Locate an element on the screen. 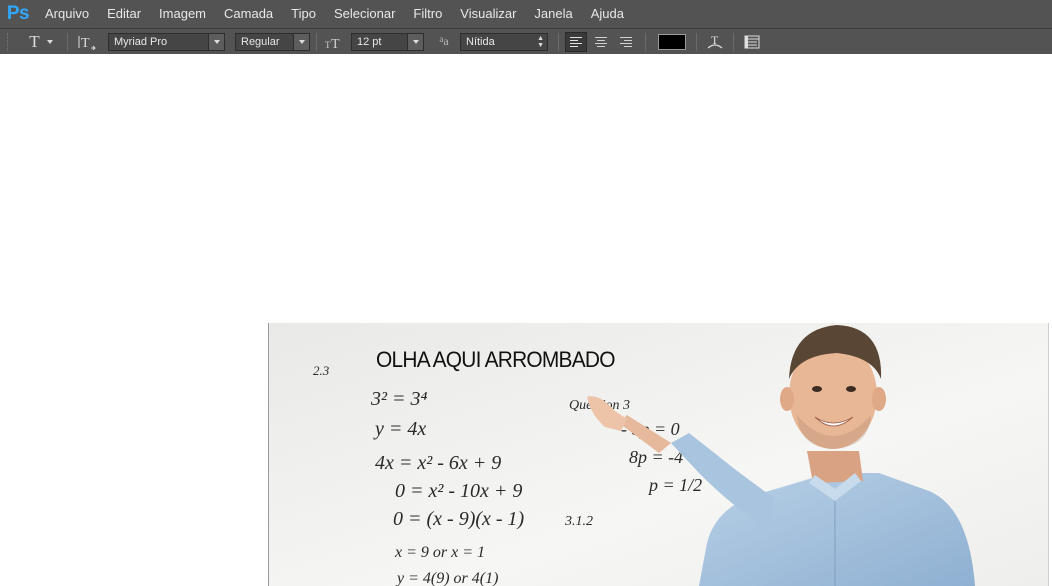  text-color-swatch is located at coordinates (672, 41).